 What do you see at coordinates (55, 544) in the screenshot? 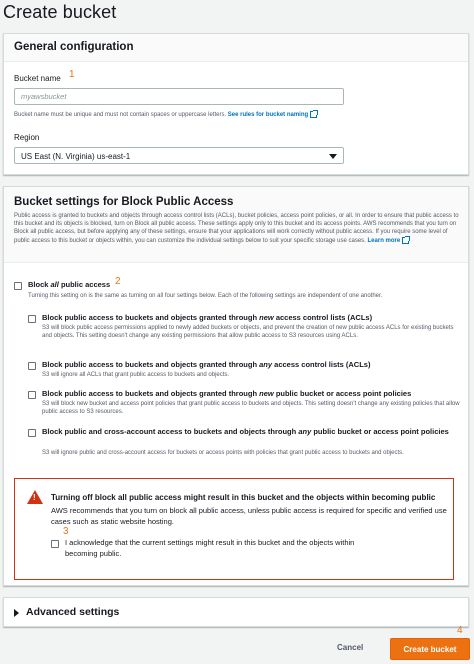
I see `acknowledge-checkbox` at bounding box center [55, 544].